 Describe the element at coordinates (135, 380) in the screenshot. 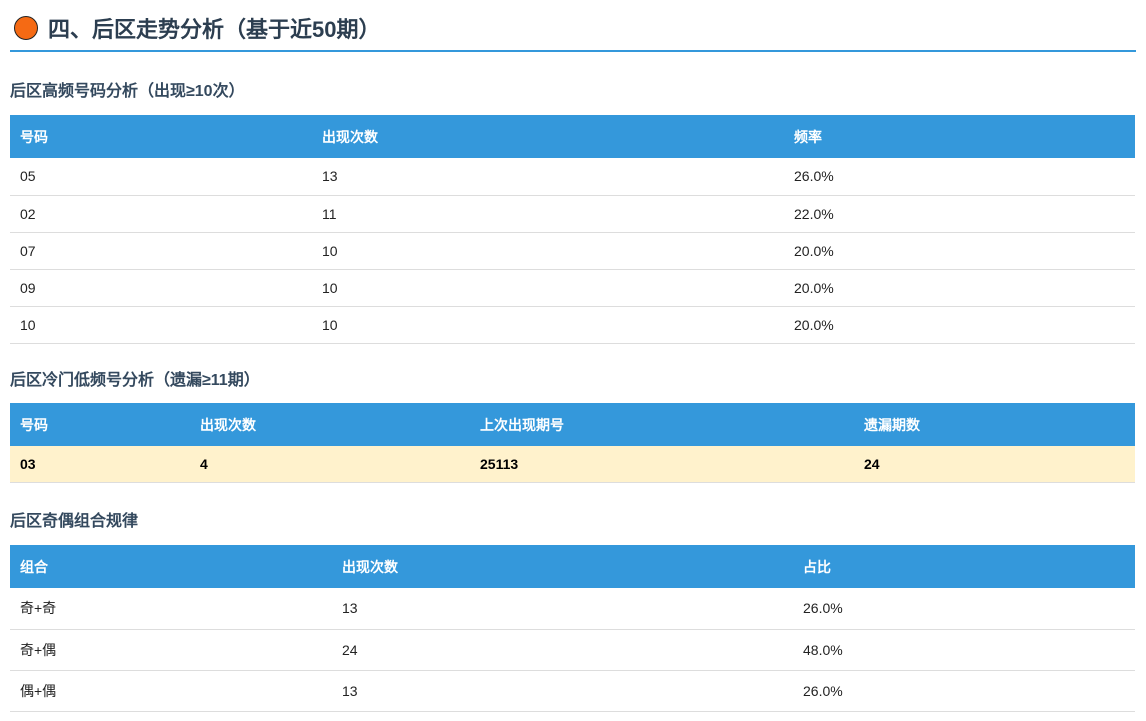

I see `cold-title: 后区冷门低频号分析（遗漏≥11期）` at that location.